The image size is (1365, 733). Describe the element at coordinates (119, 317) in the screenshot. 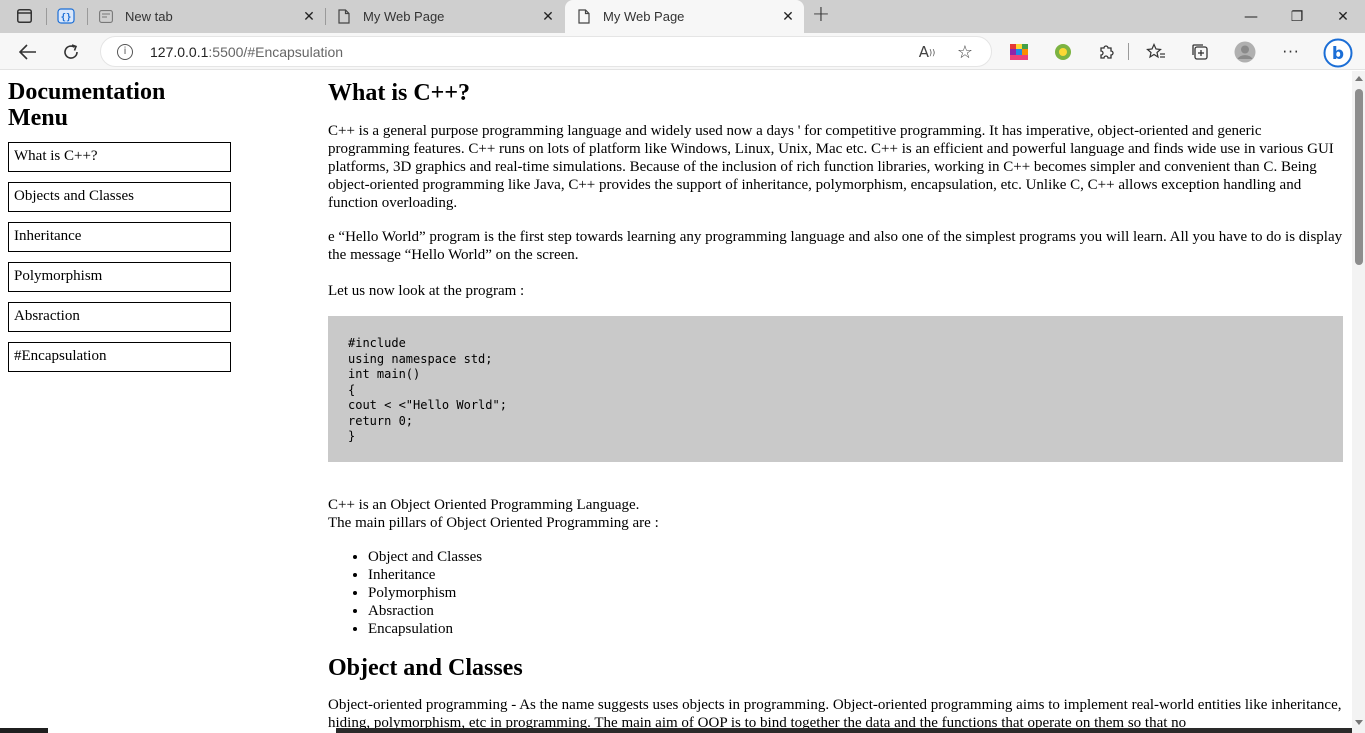

I see `nav-link-abstraction: Absraction` at that location.